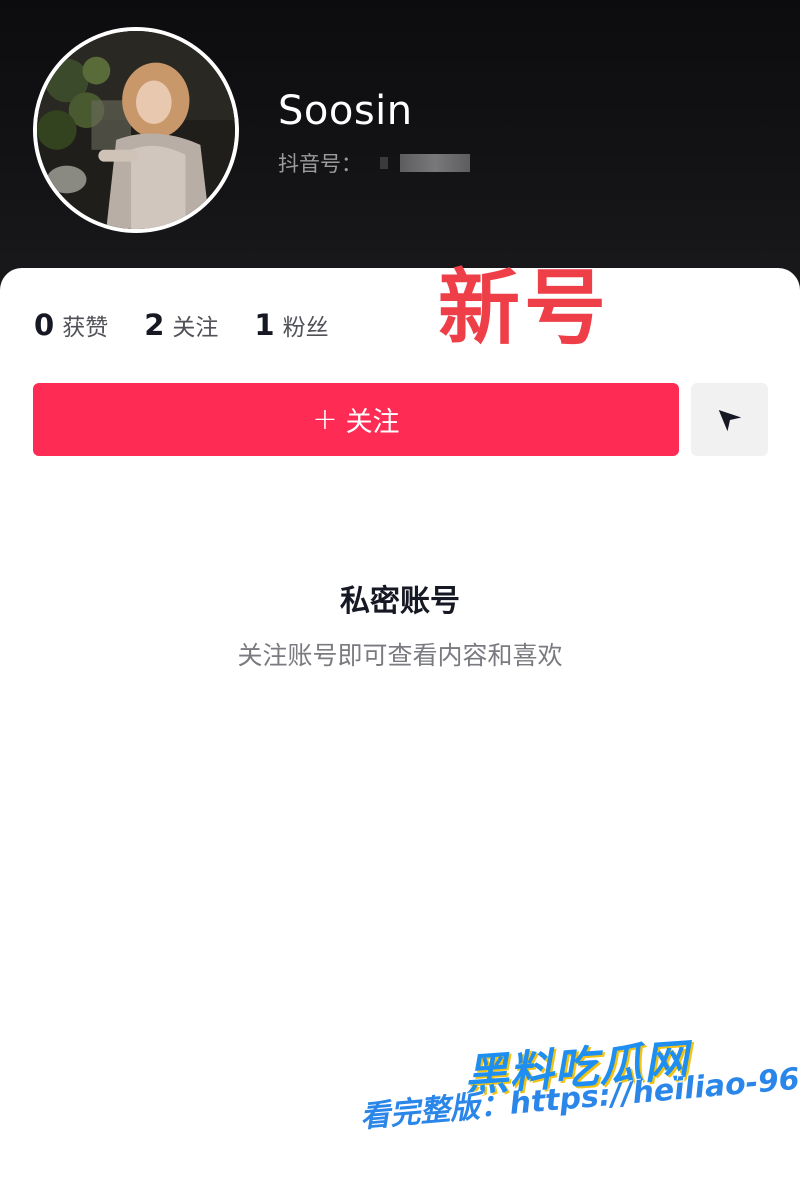  What do you see at coordinates (195, 328) in the screenshot?
I see `stat-label: 关注` at bounding box center [195, 328].